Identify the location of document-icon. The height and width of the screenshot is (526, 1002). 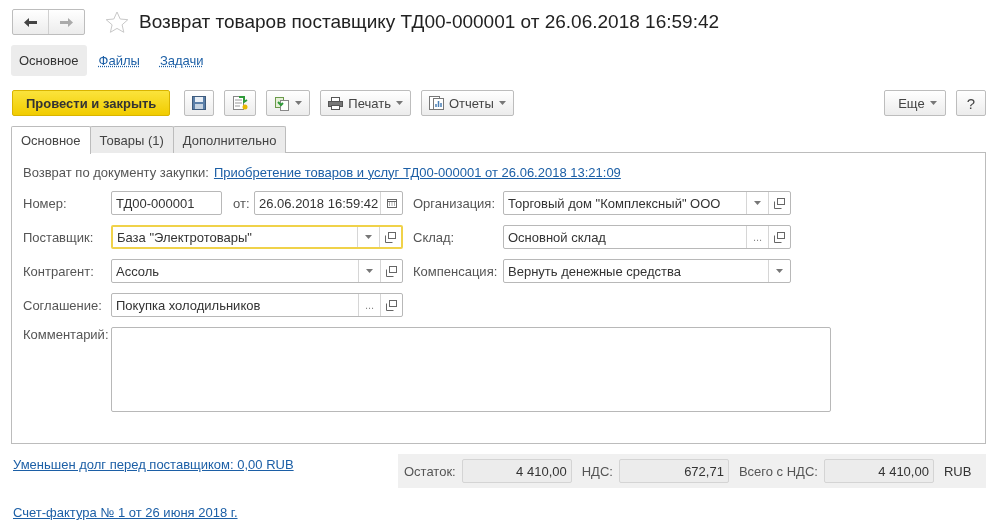
(240, 103).